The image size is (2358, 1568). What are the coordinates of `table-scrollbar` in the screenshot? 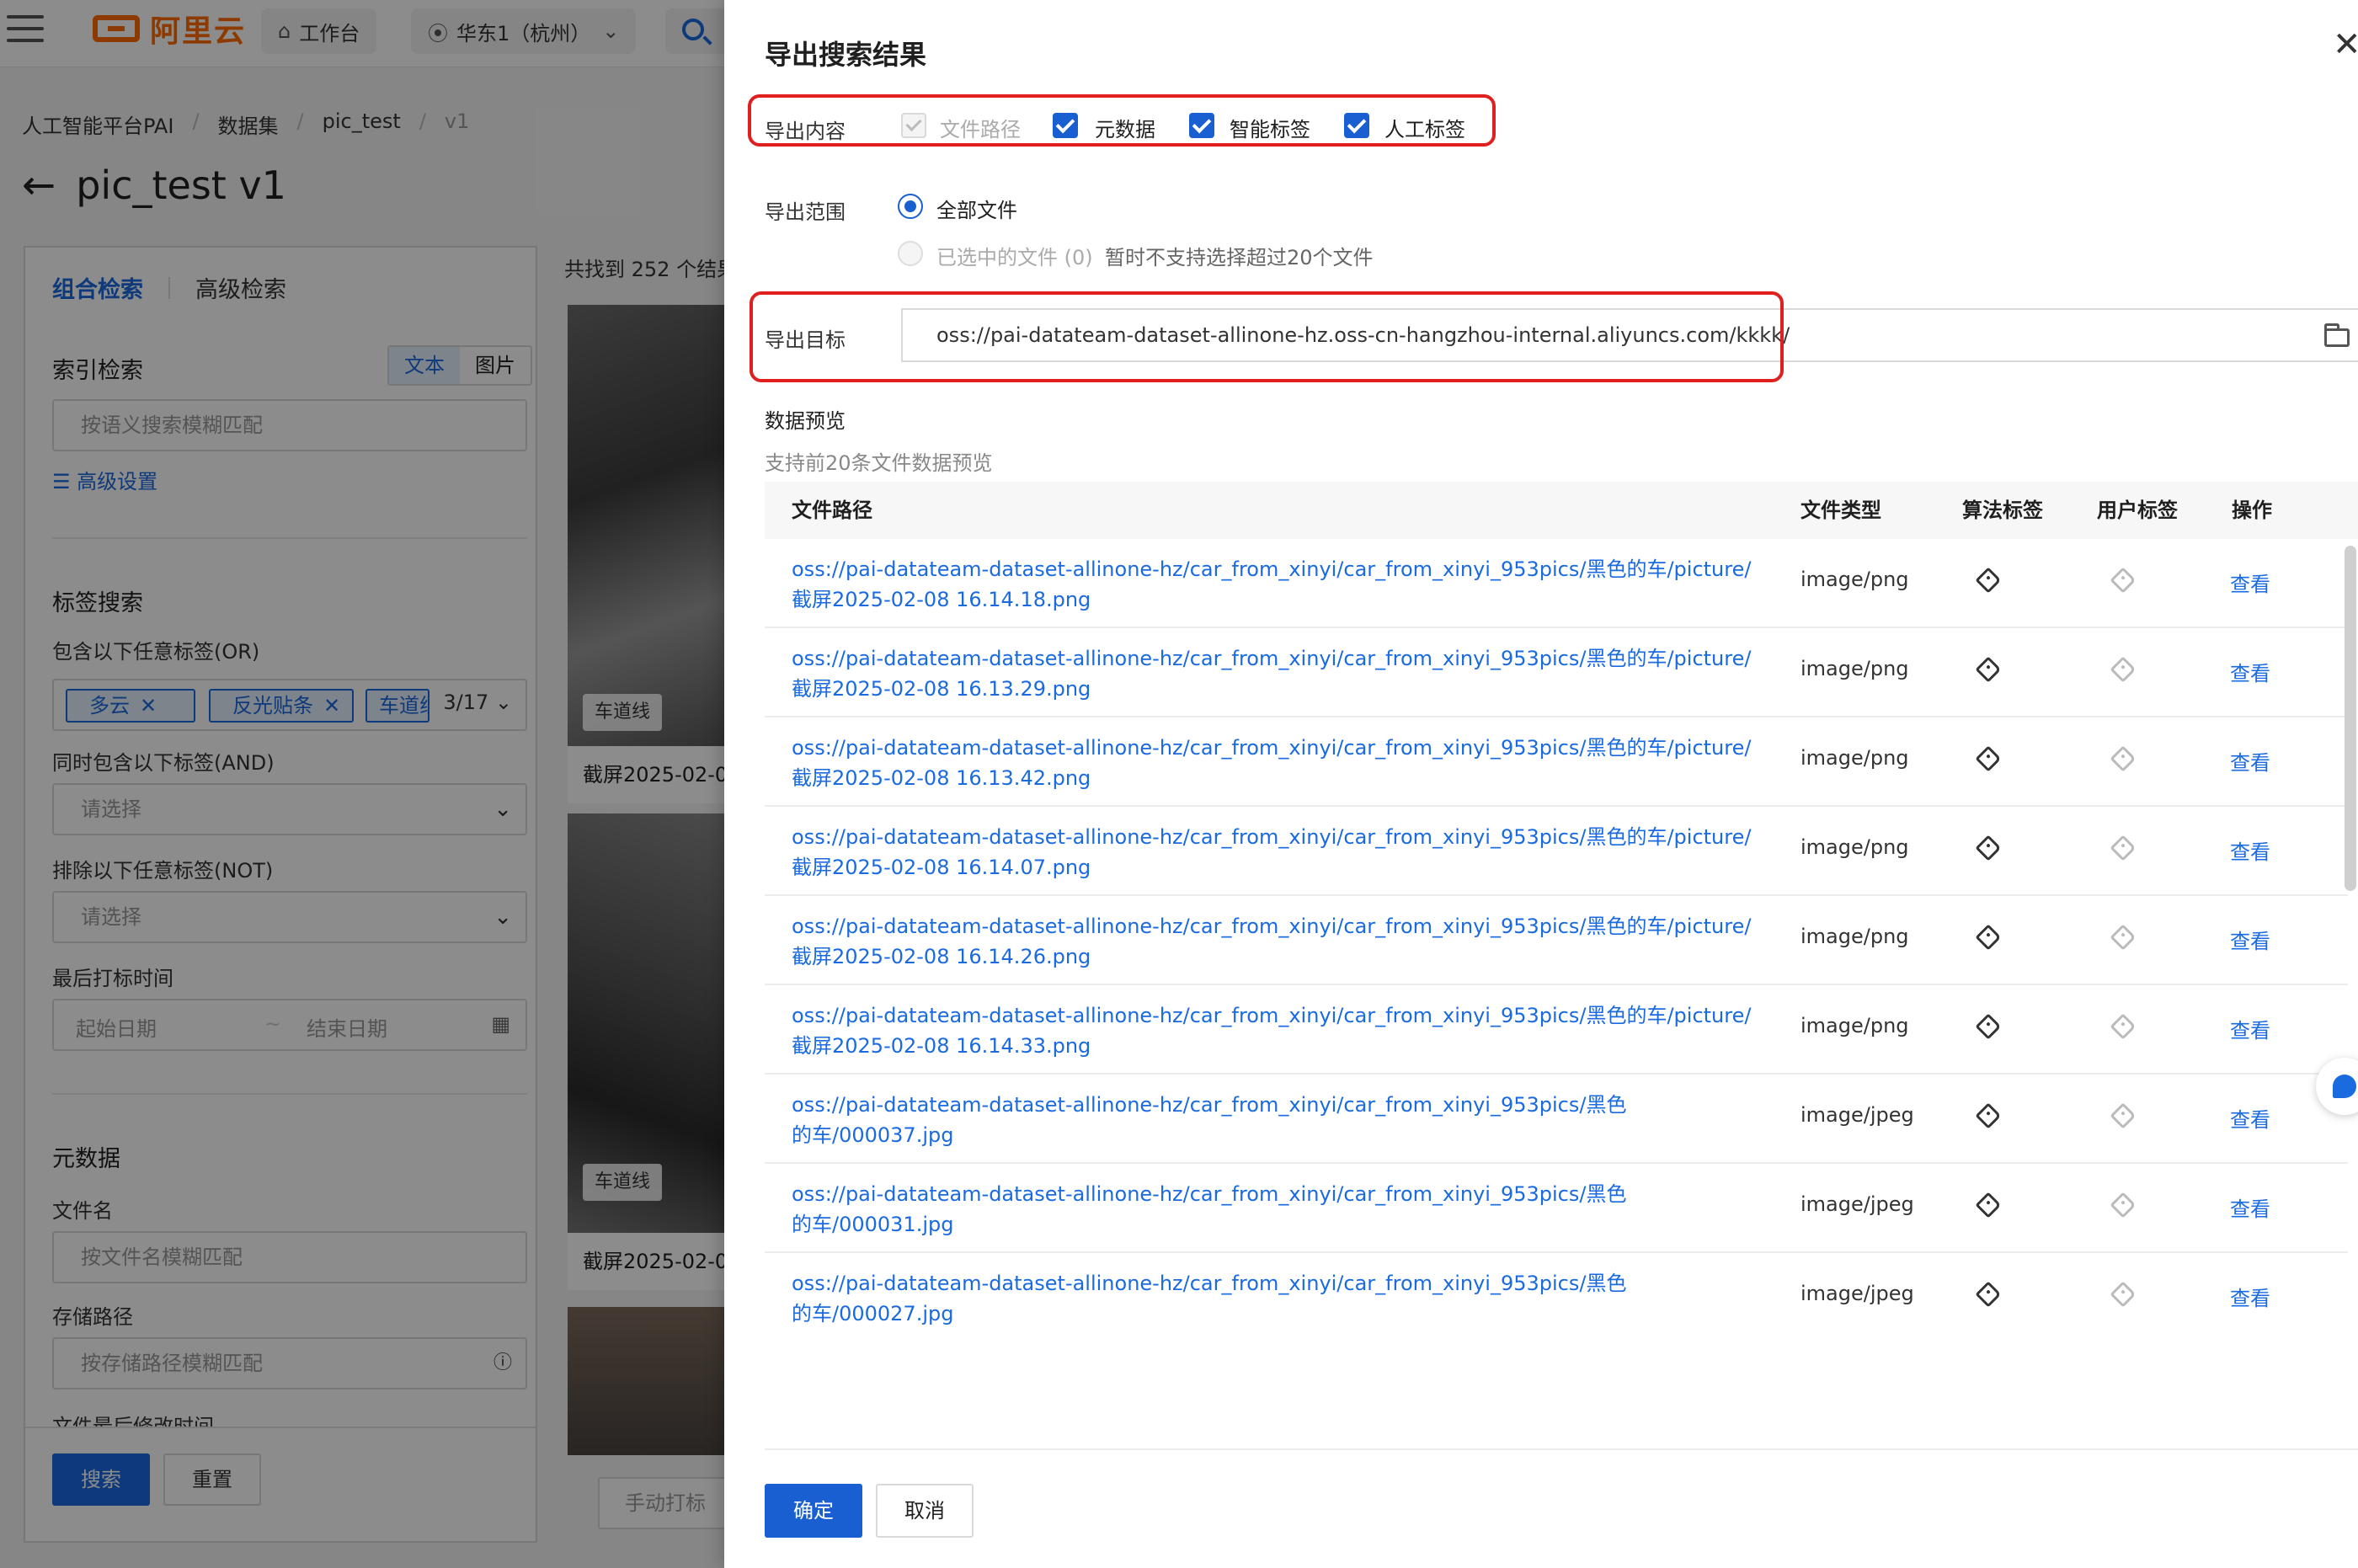 It's located at (2350, 718).